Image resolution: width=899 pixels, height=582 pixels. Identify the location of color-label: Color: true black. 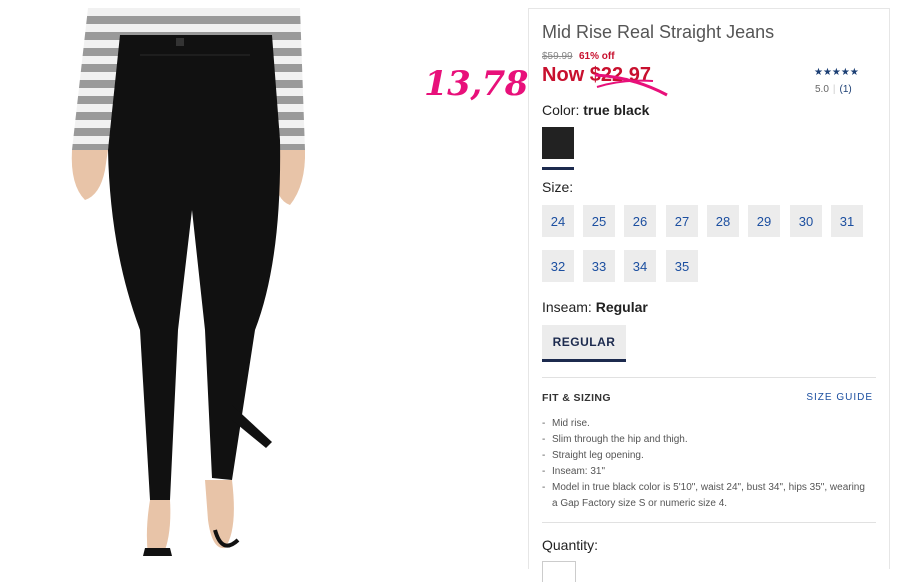
(595, 110).